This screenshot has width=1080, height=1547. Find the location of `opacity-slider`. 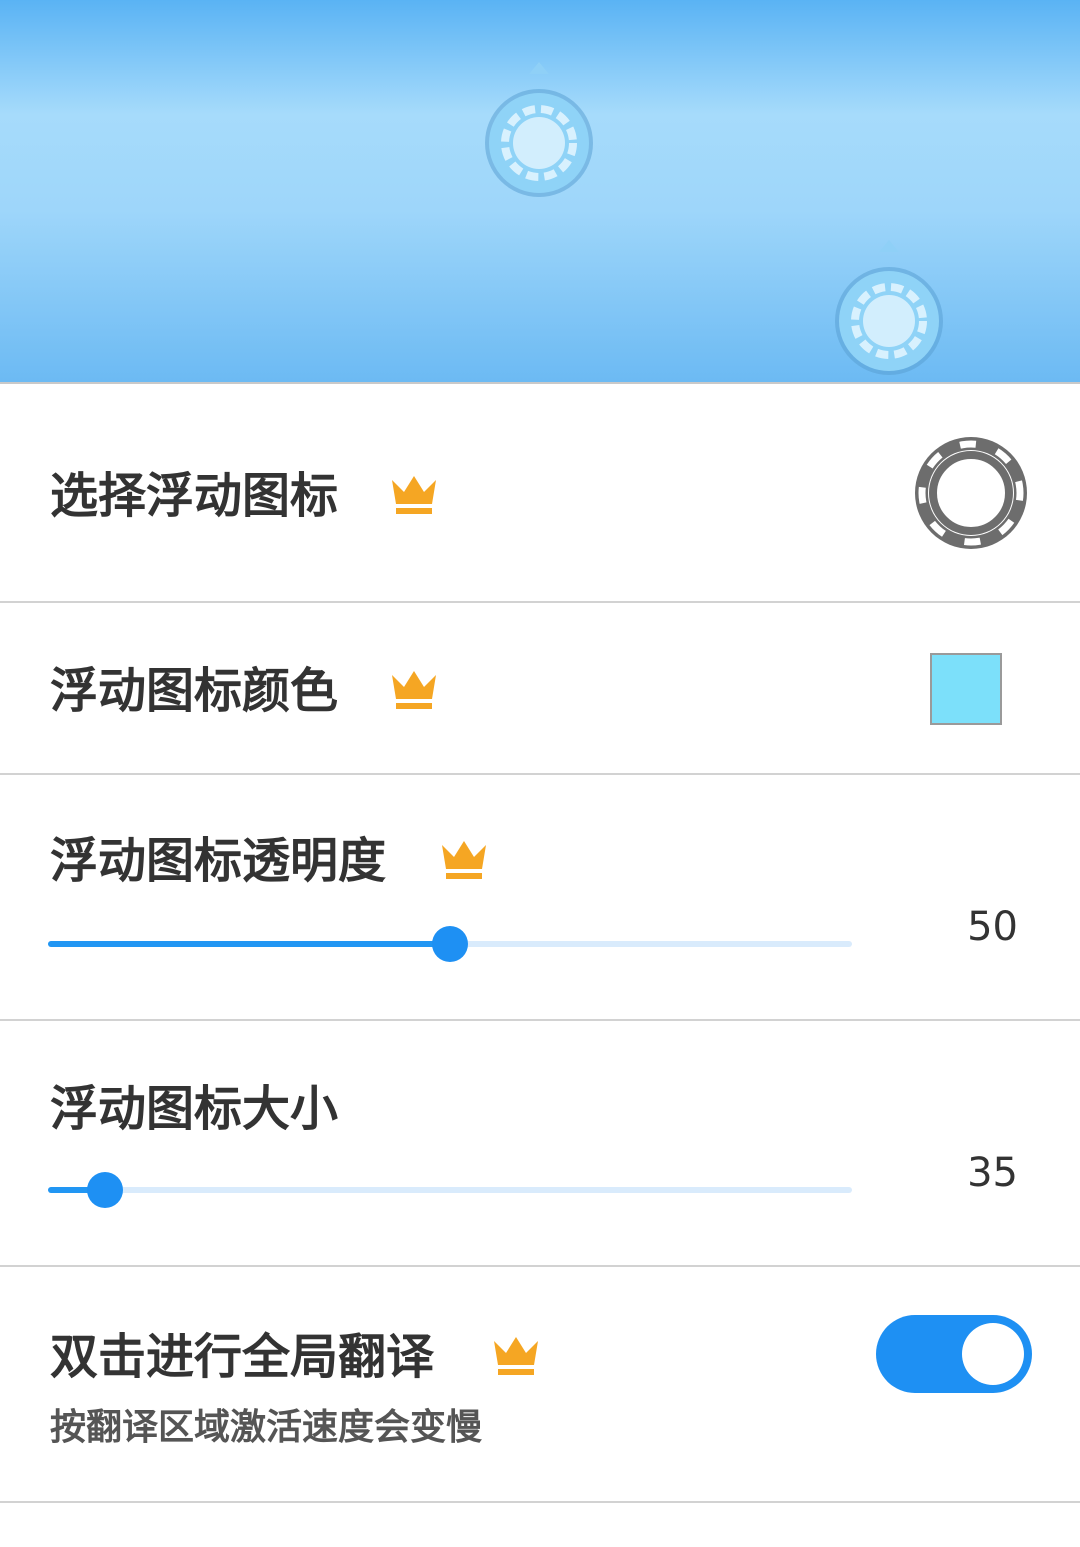

opacity-slider is located at coordinates (450, 944).